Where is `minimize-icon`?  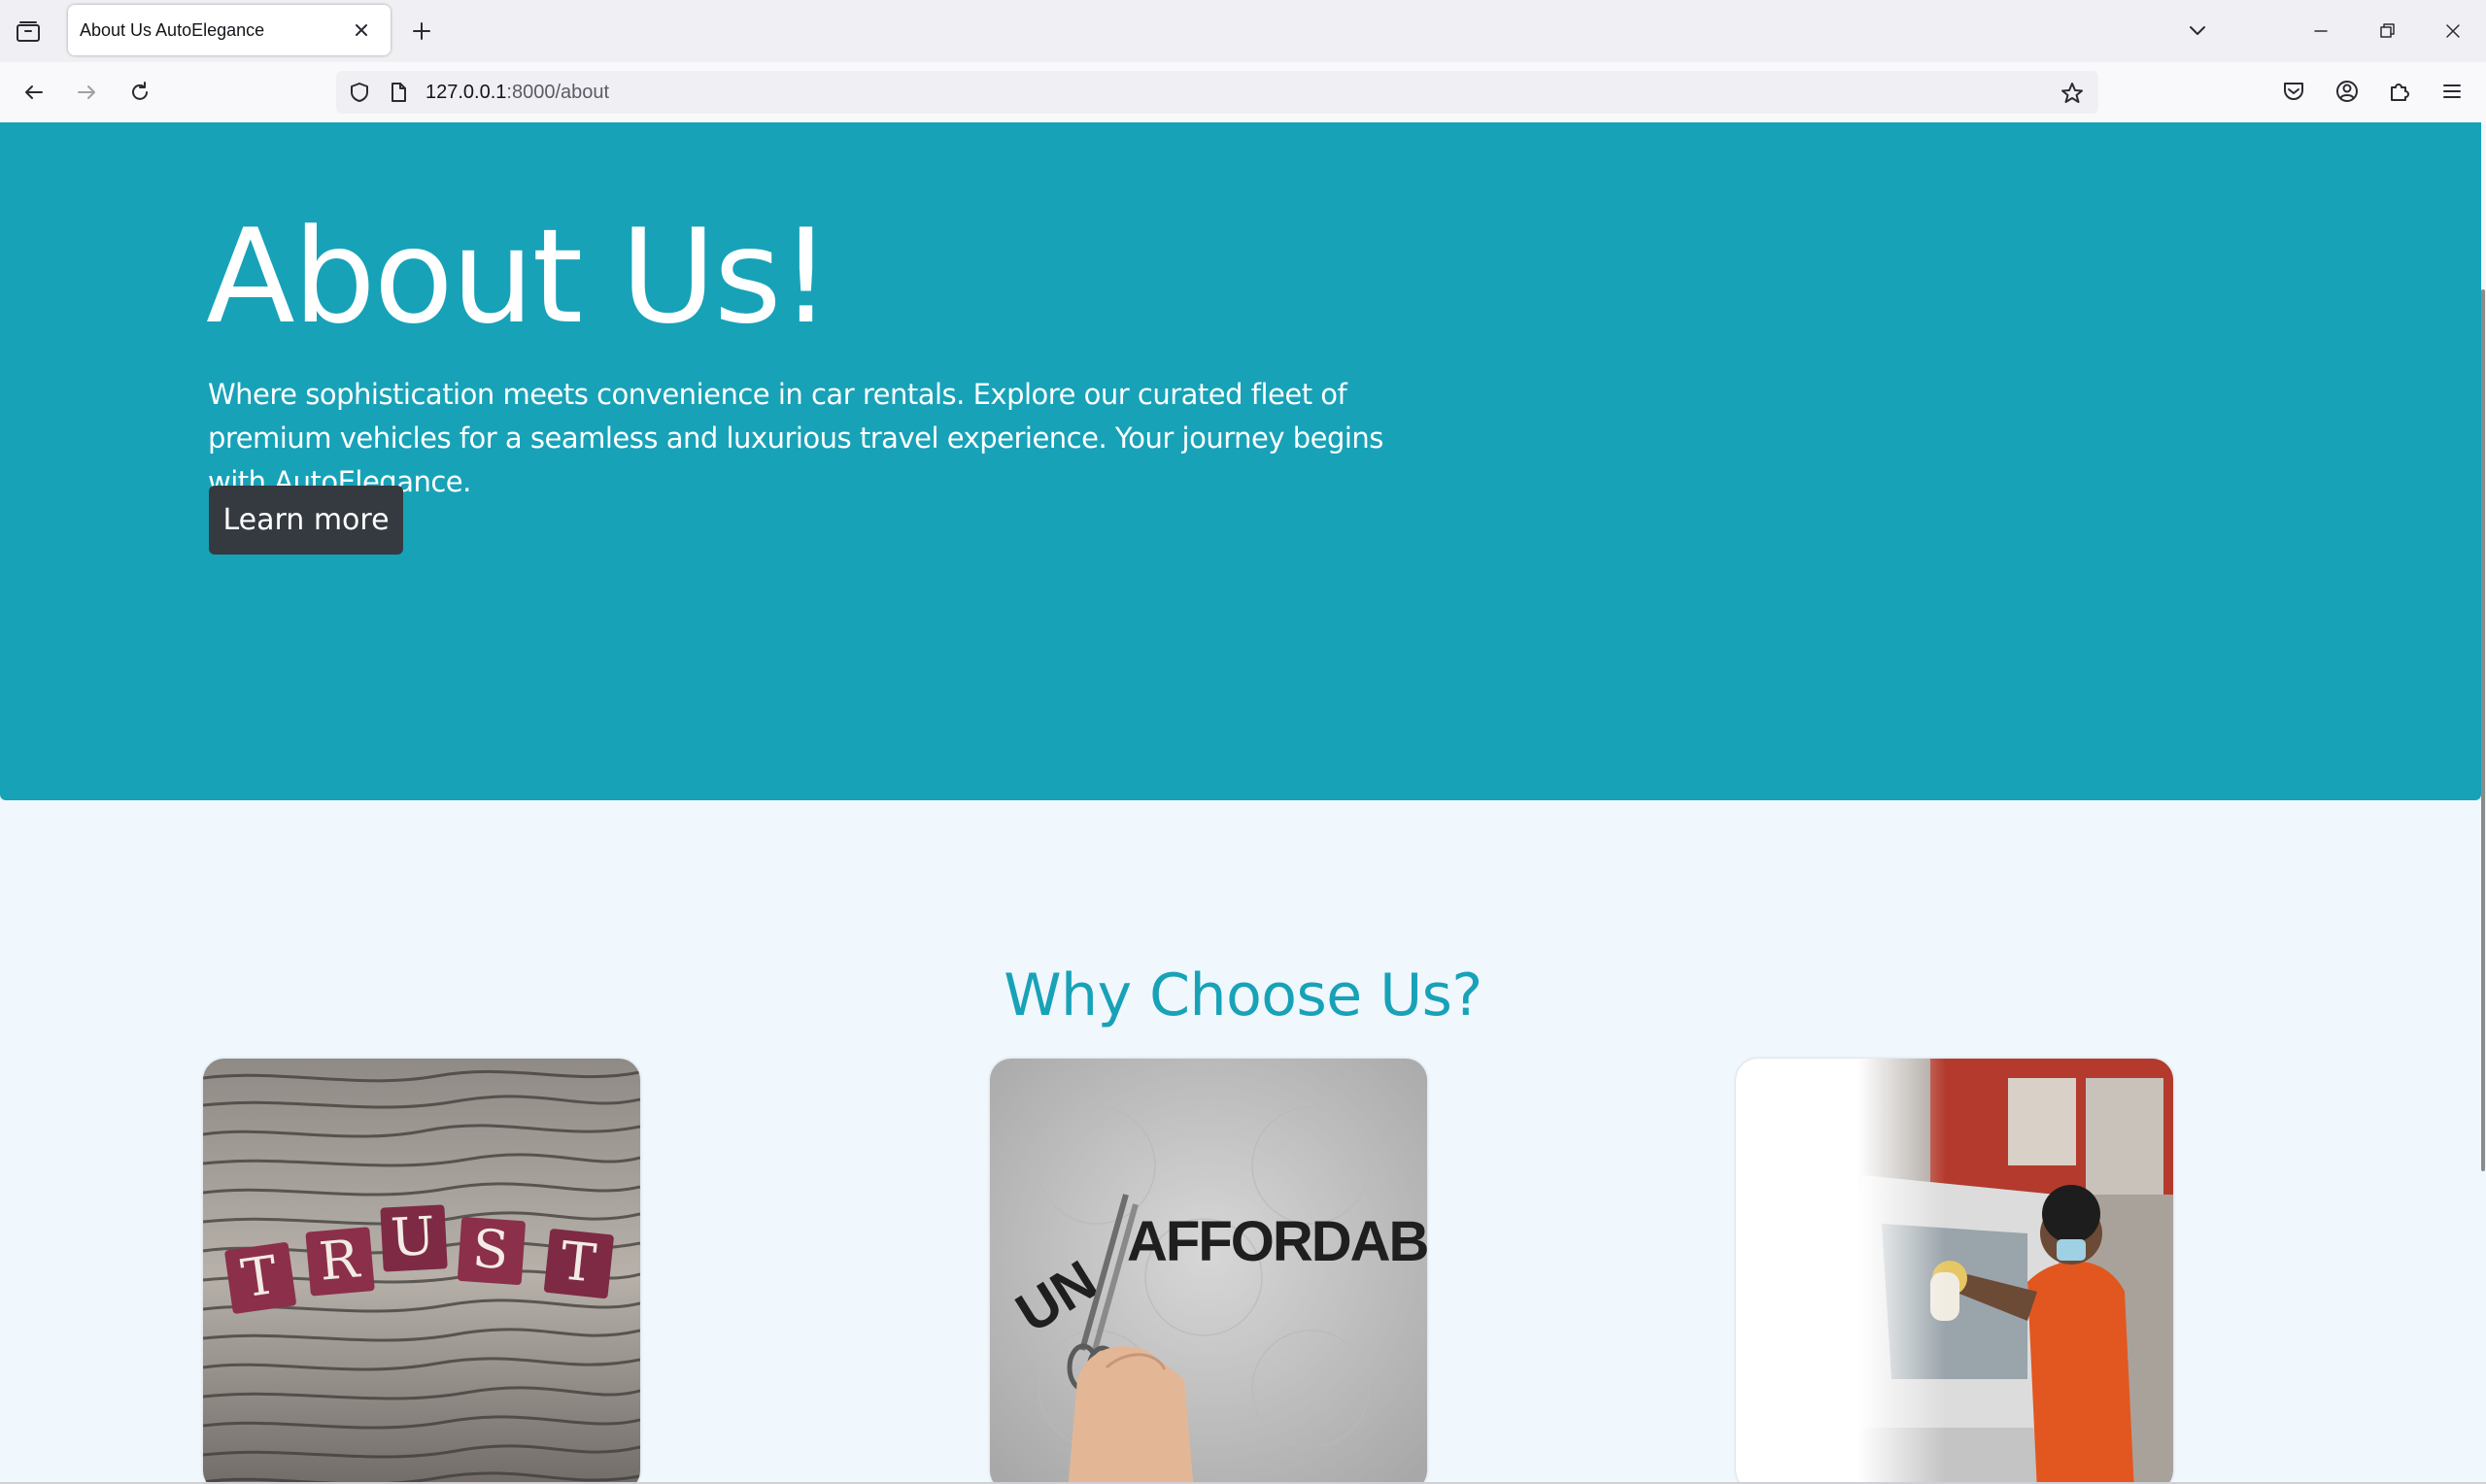 minimize-icon is located at coordinates (2320, 31).